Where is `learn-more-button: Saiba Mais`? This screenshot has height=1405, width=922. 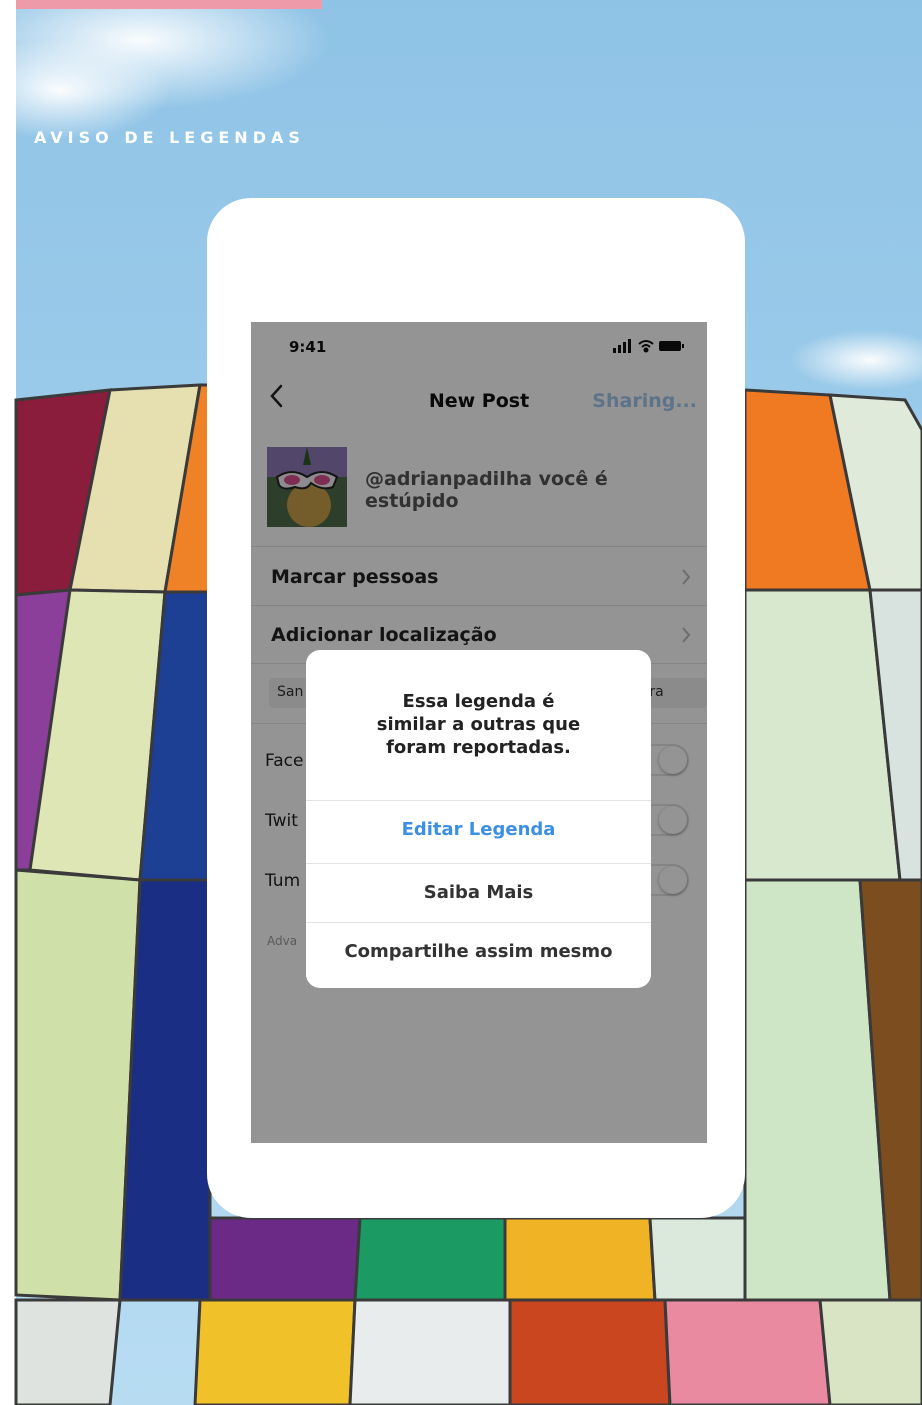 learn-more-button: Saiba Mais is located at coordinates (478, 893).